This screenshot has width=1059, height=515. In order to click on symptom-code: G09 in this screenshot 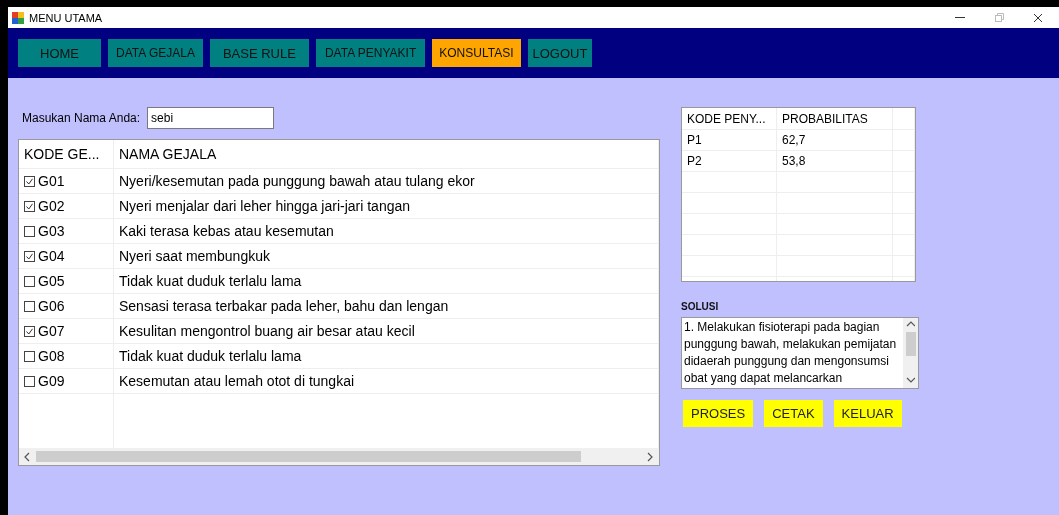, I will do `click(51, 381)`.